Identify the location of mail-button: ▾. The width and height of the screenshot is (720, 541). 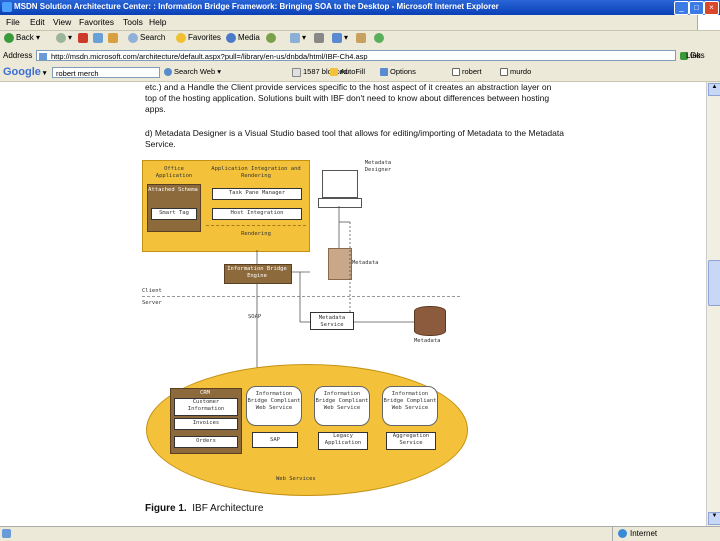
(298, 38).